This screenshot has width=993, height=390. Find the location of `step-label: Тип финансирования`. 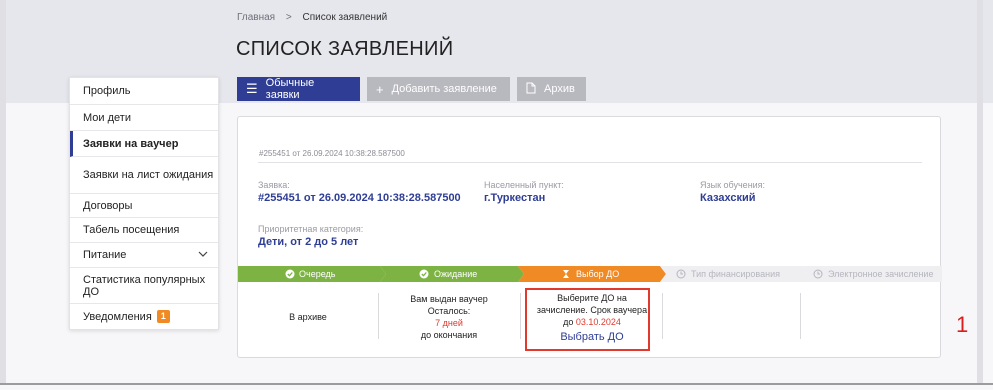

step-label: Тип финансирования is located at coordinates (735, 274).